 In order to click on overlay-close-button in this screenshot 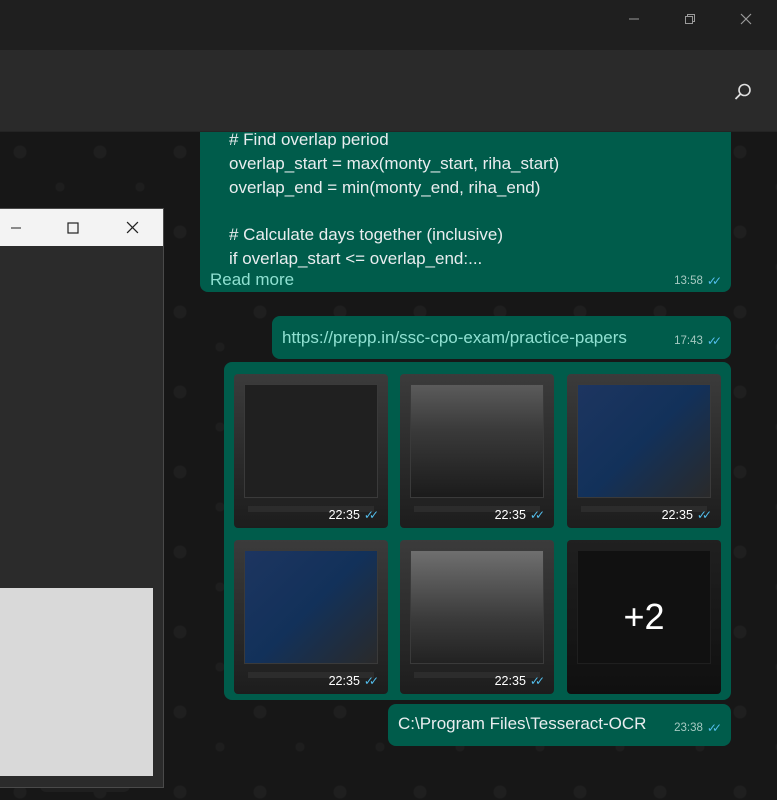, I will do `click(132, 227)`.